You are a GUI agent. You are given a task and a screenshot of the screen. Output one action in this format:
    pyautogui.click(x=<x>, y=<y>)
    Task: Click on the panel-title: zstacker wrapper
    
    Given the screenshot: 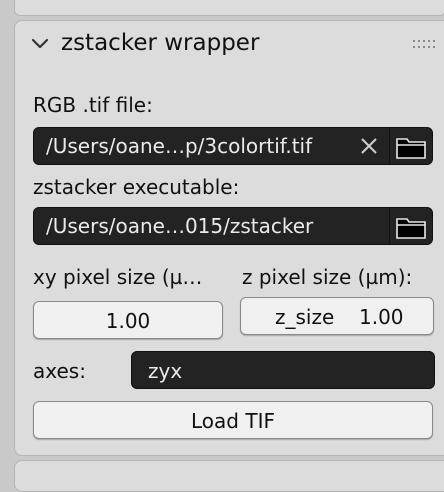 What is the action you would take?
    pyautogui.click(x=160, y=43)
    